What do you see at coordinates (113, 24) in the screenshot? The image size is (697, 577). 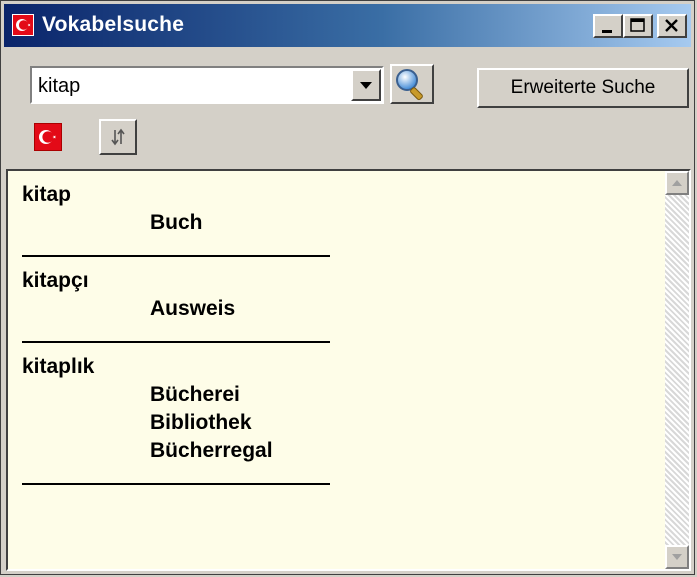 I see `window-title: Vokabelsuche` at bounding box center [113, 24].